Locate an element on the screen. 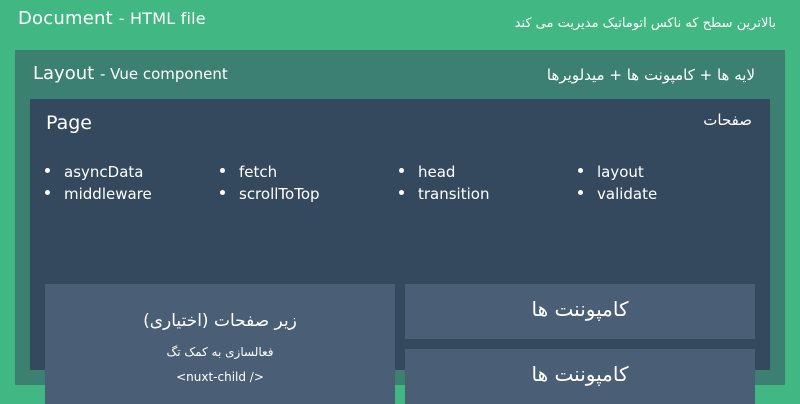  document-title-text: Document is located at coordinates (65, 18).